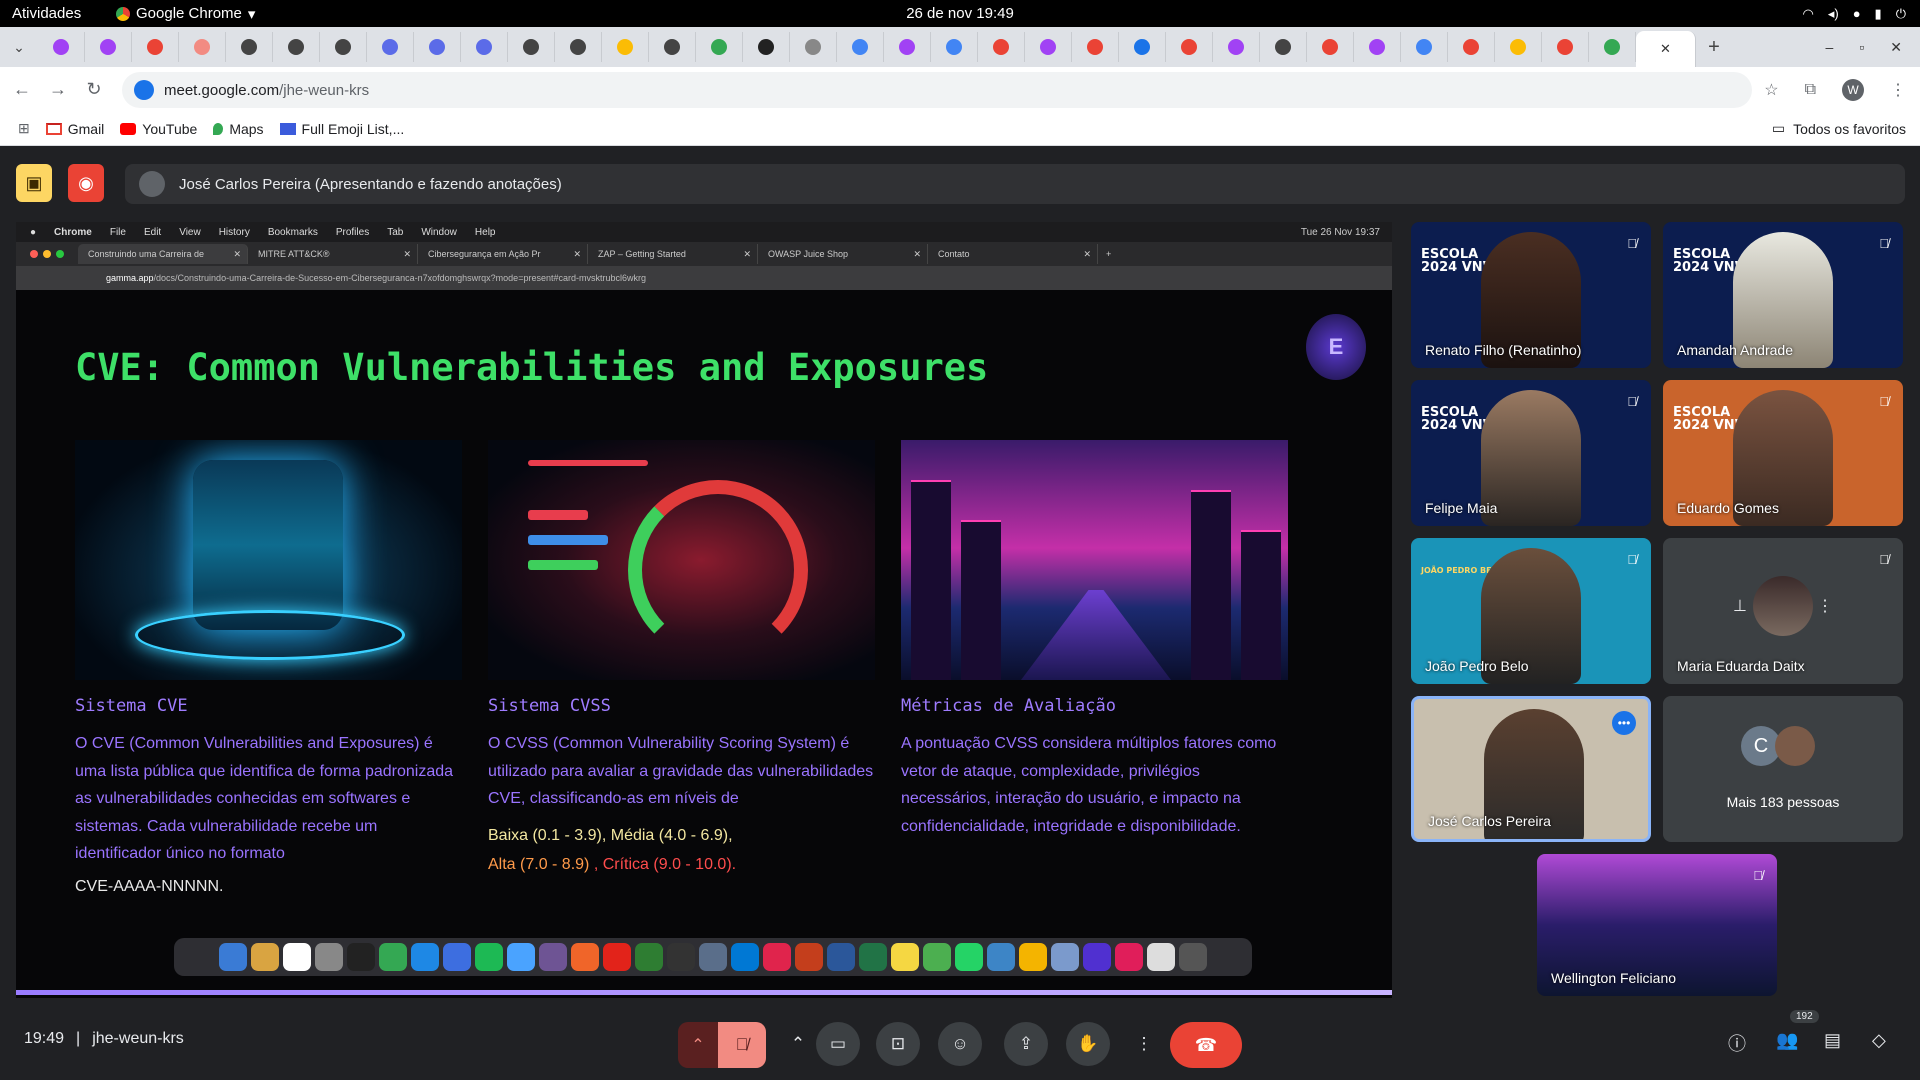  Describe the element at coordinates (1830, 47) in the screenshot. I see `minimize-button: –` at that location.